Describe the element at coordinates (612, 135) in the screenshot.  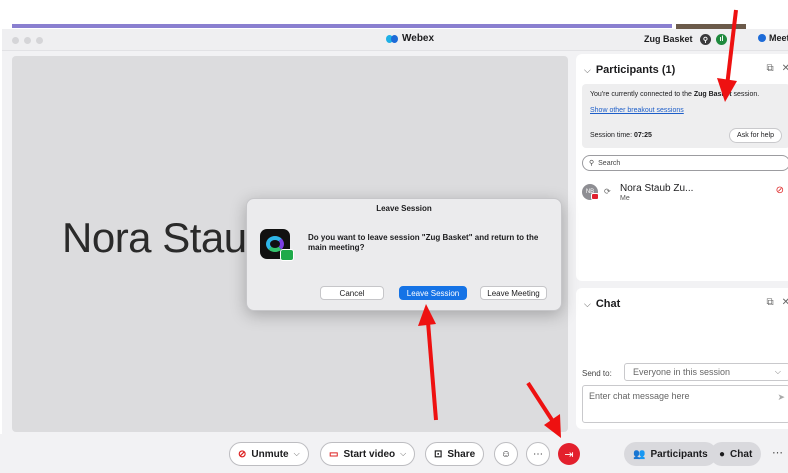
I see `session-time-label: Session time:` at that location.